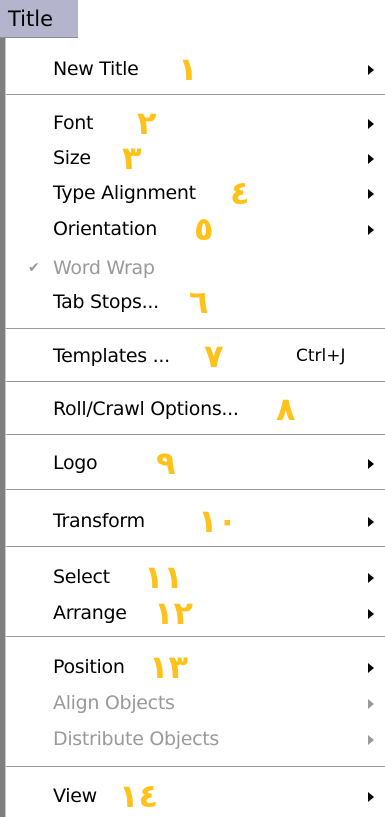  What do you see at coordinates (39, 19) in the screenshot?
I see `menu-title: Title` at bounding box center [39, 19].